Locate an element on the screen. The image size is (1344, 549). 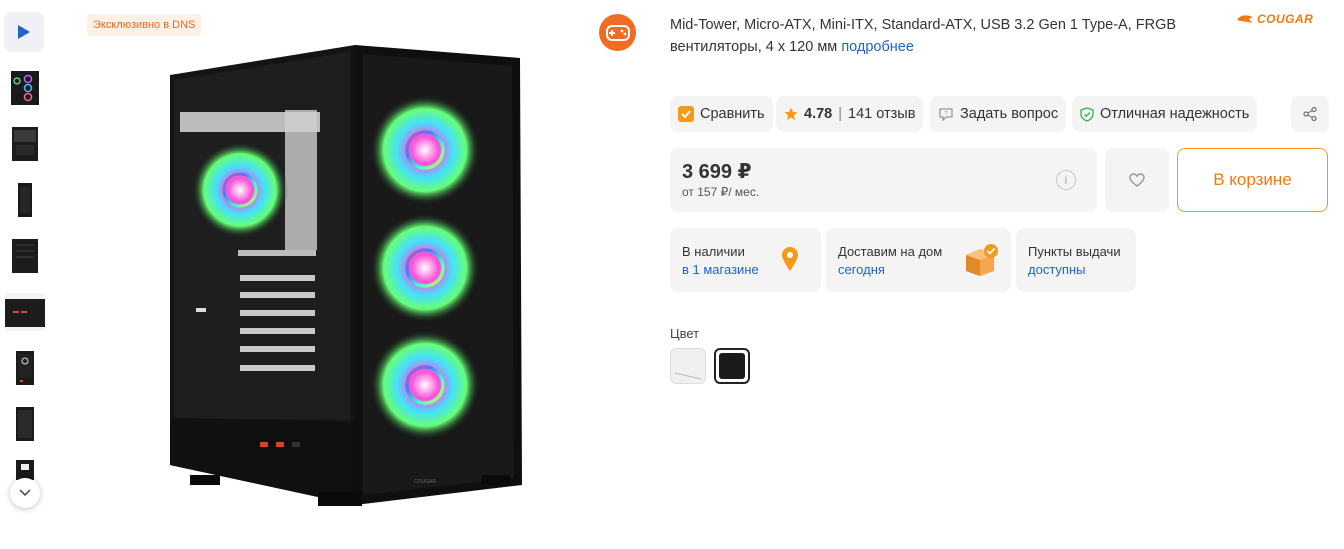
gamepad-icon is located at coordinates (617, 32).